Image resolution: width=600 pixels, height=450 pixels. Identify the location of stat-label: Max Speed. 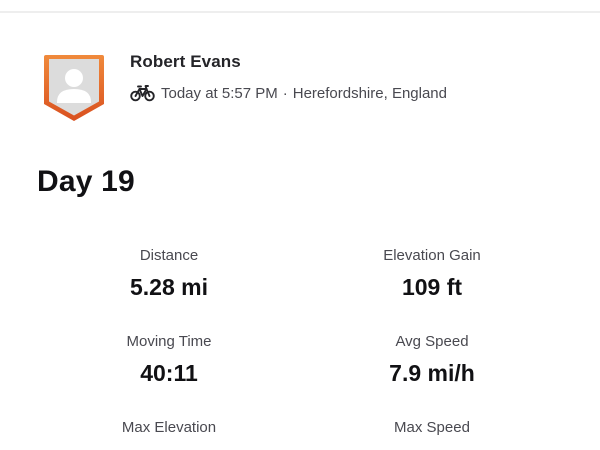
(432, 427).